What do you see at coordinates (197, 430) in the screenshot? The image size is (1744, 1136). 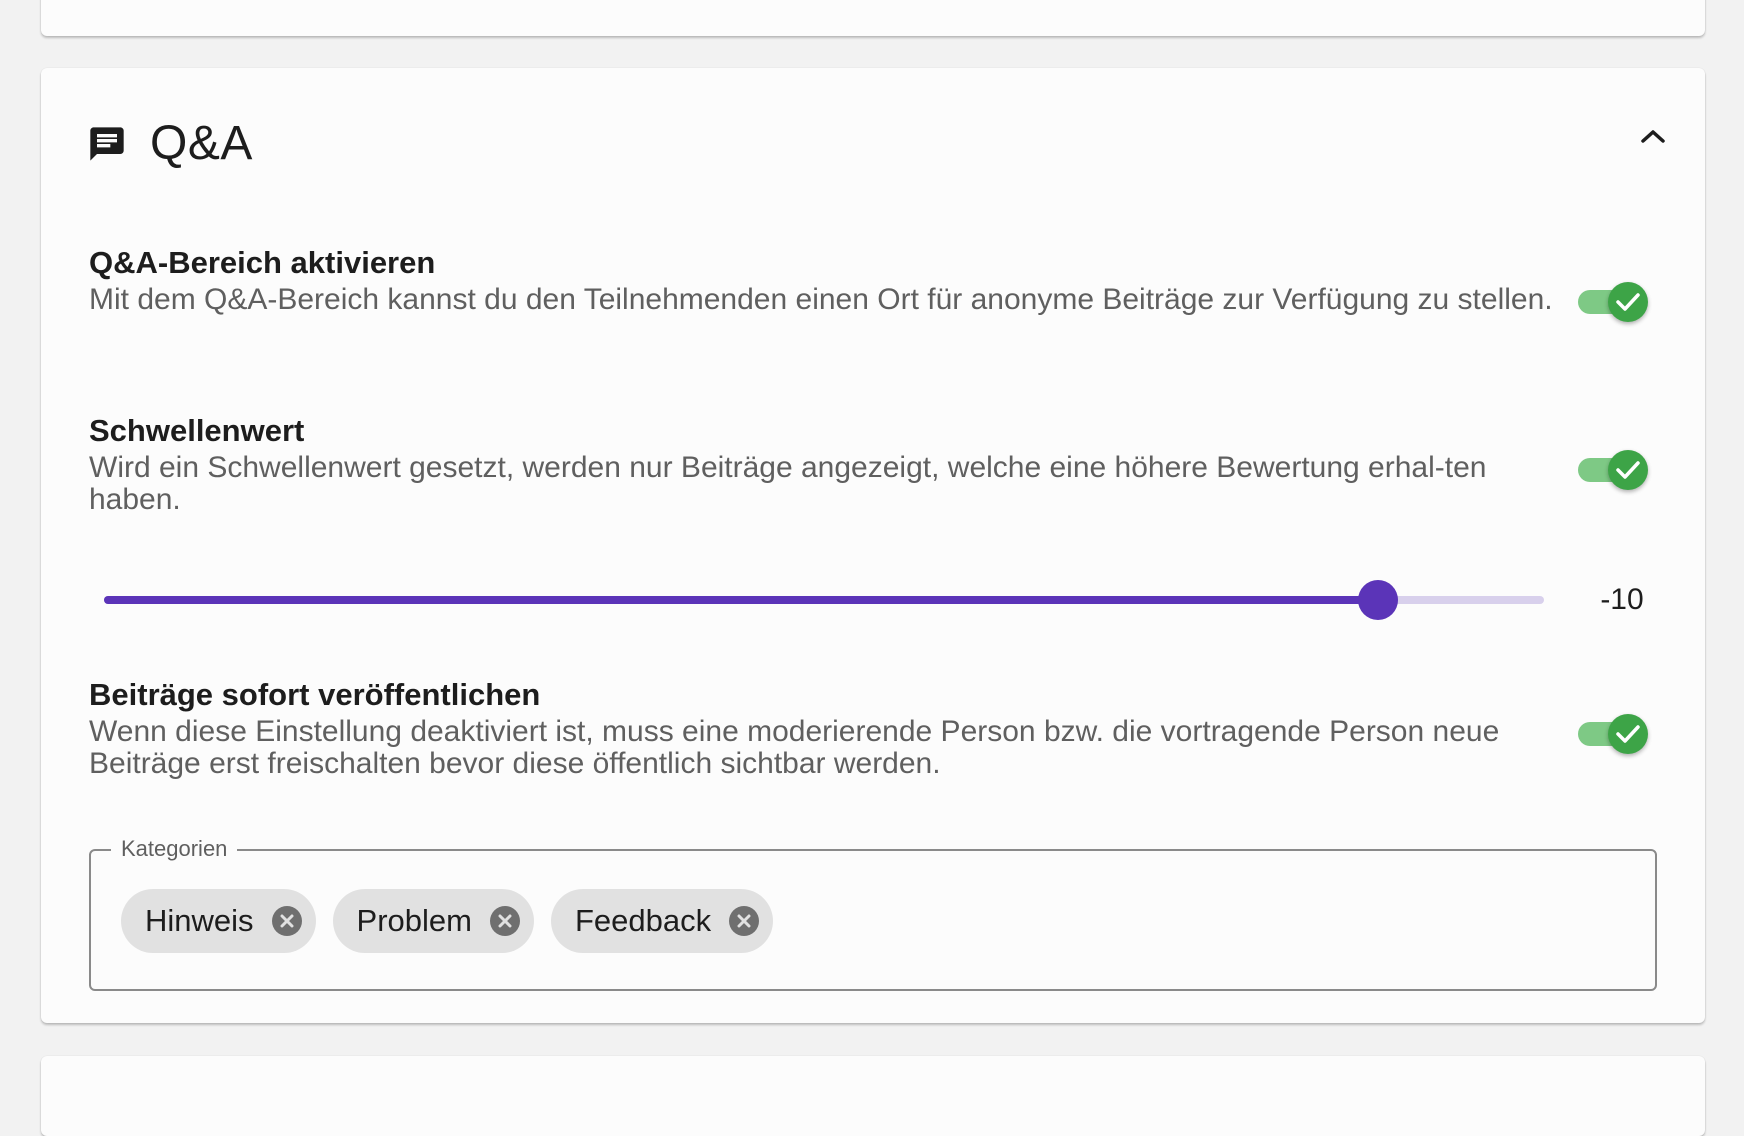 I see `setting-title: Schwellenwert` at bounding box center [197, 430].